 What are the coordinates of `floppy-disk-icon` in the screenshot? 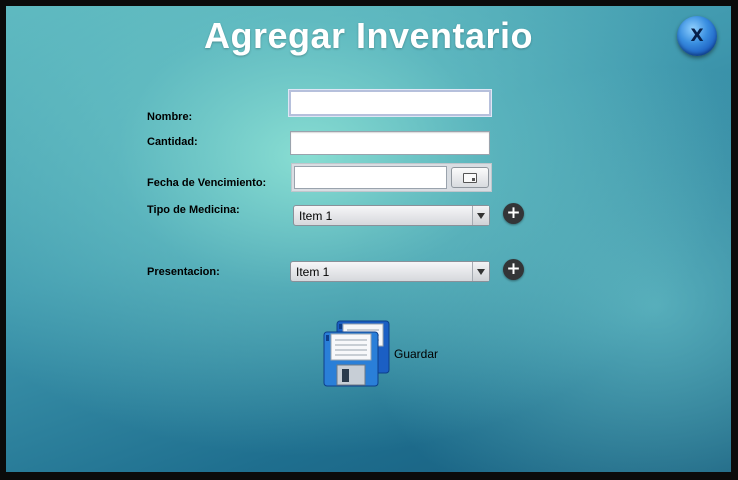 It's located at (356, 353).